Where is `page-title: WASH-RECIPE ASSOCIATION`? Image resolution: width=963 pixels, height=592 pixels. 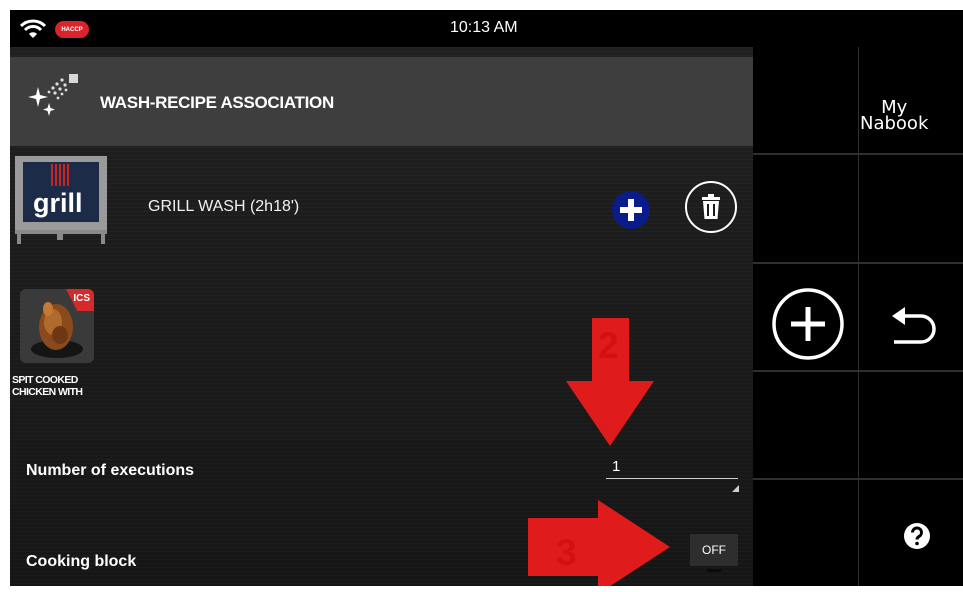 page-title: WASH-RECIPE ASSOCIATION is located at coordinates (217, 102).